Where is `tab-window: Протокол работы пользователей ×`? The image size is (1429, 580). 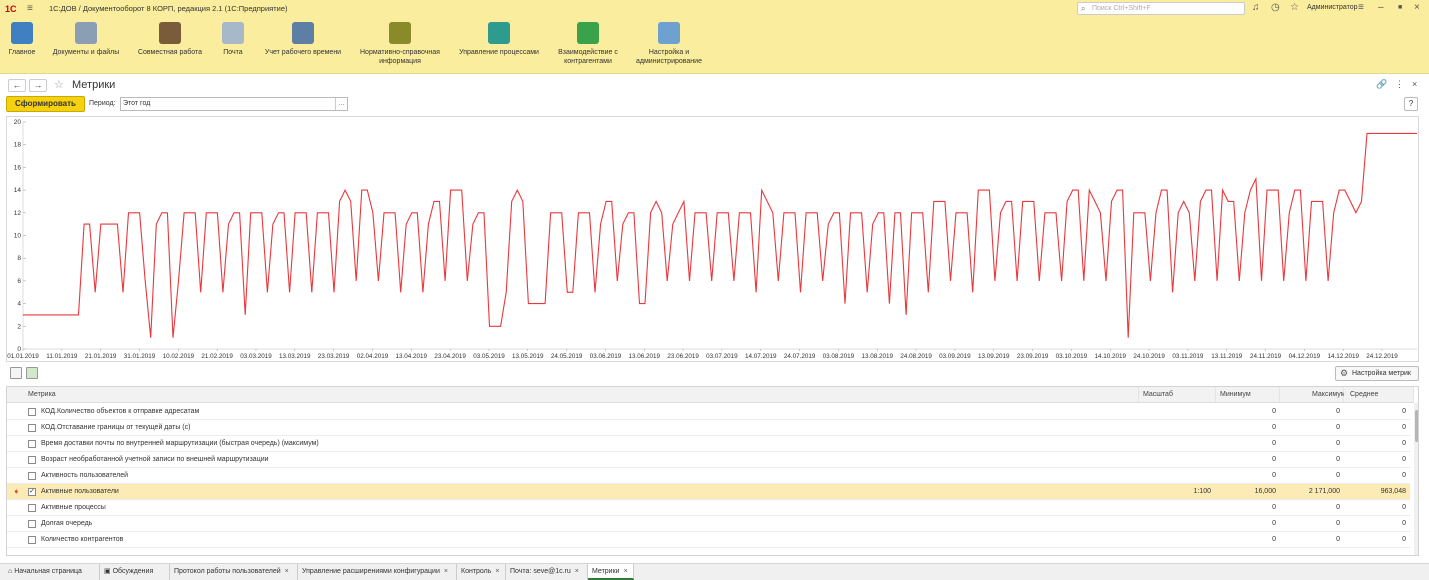 tab-window: Протокол работы пользователей × is located at coordinates (234, 572).